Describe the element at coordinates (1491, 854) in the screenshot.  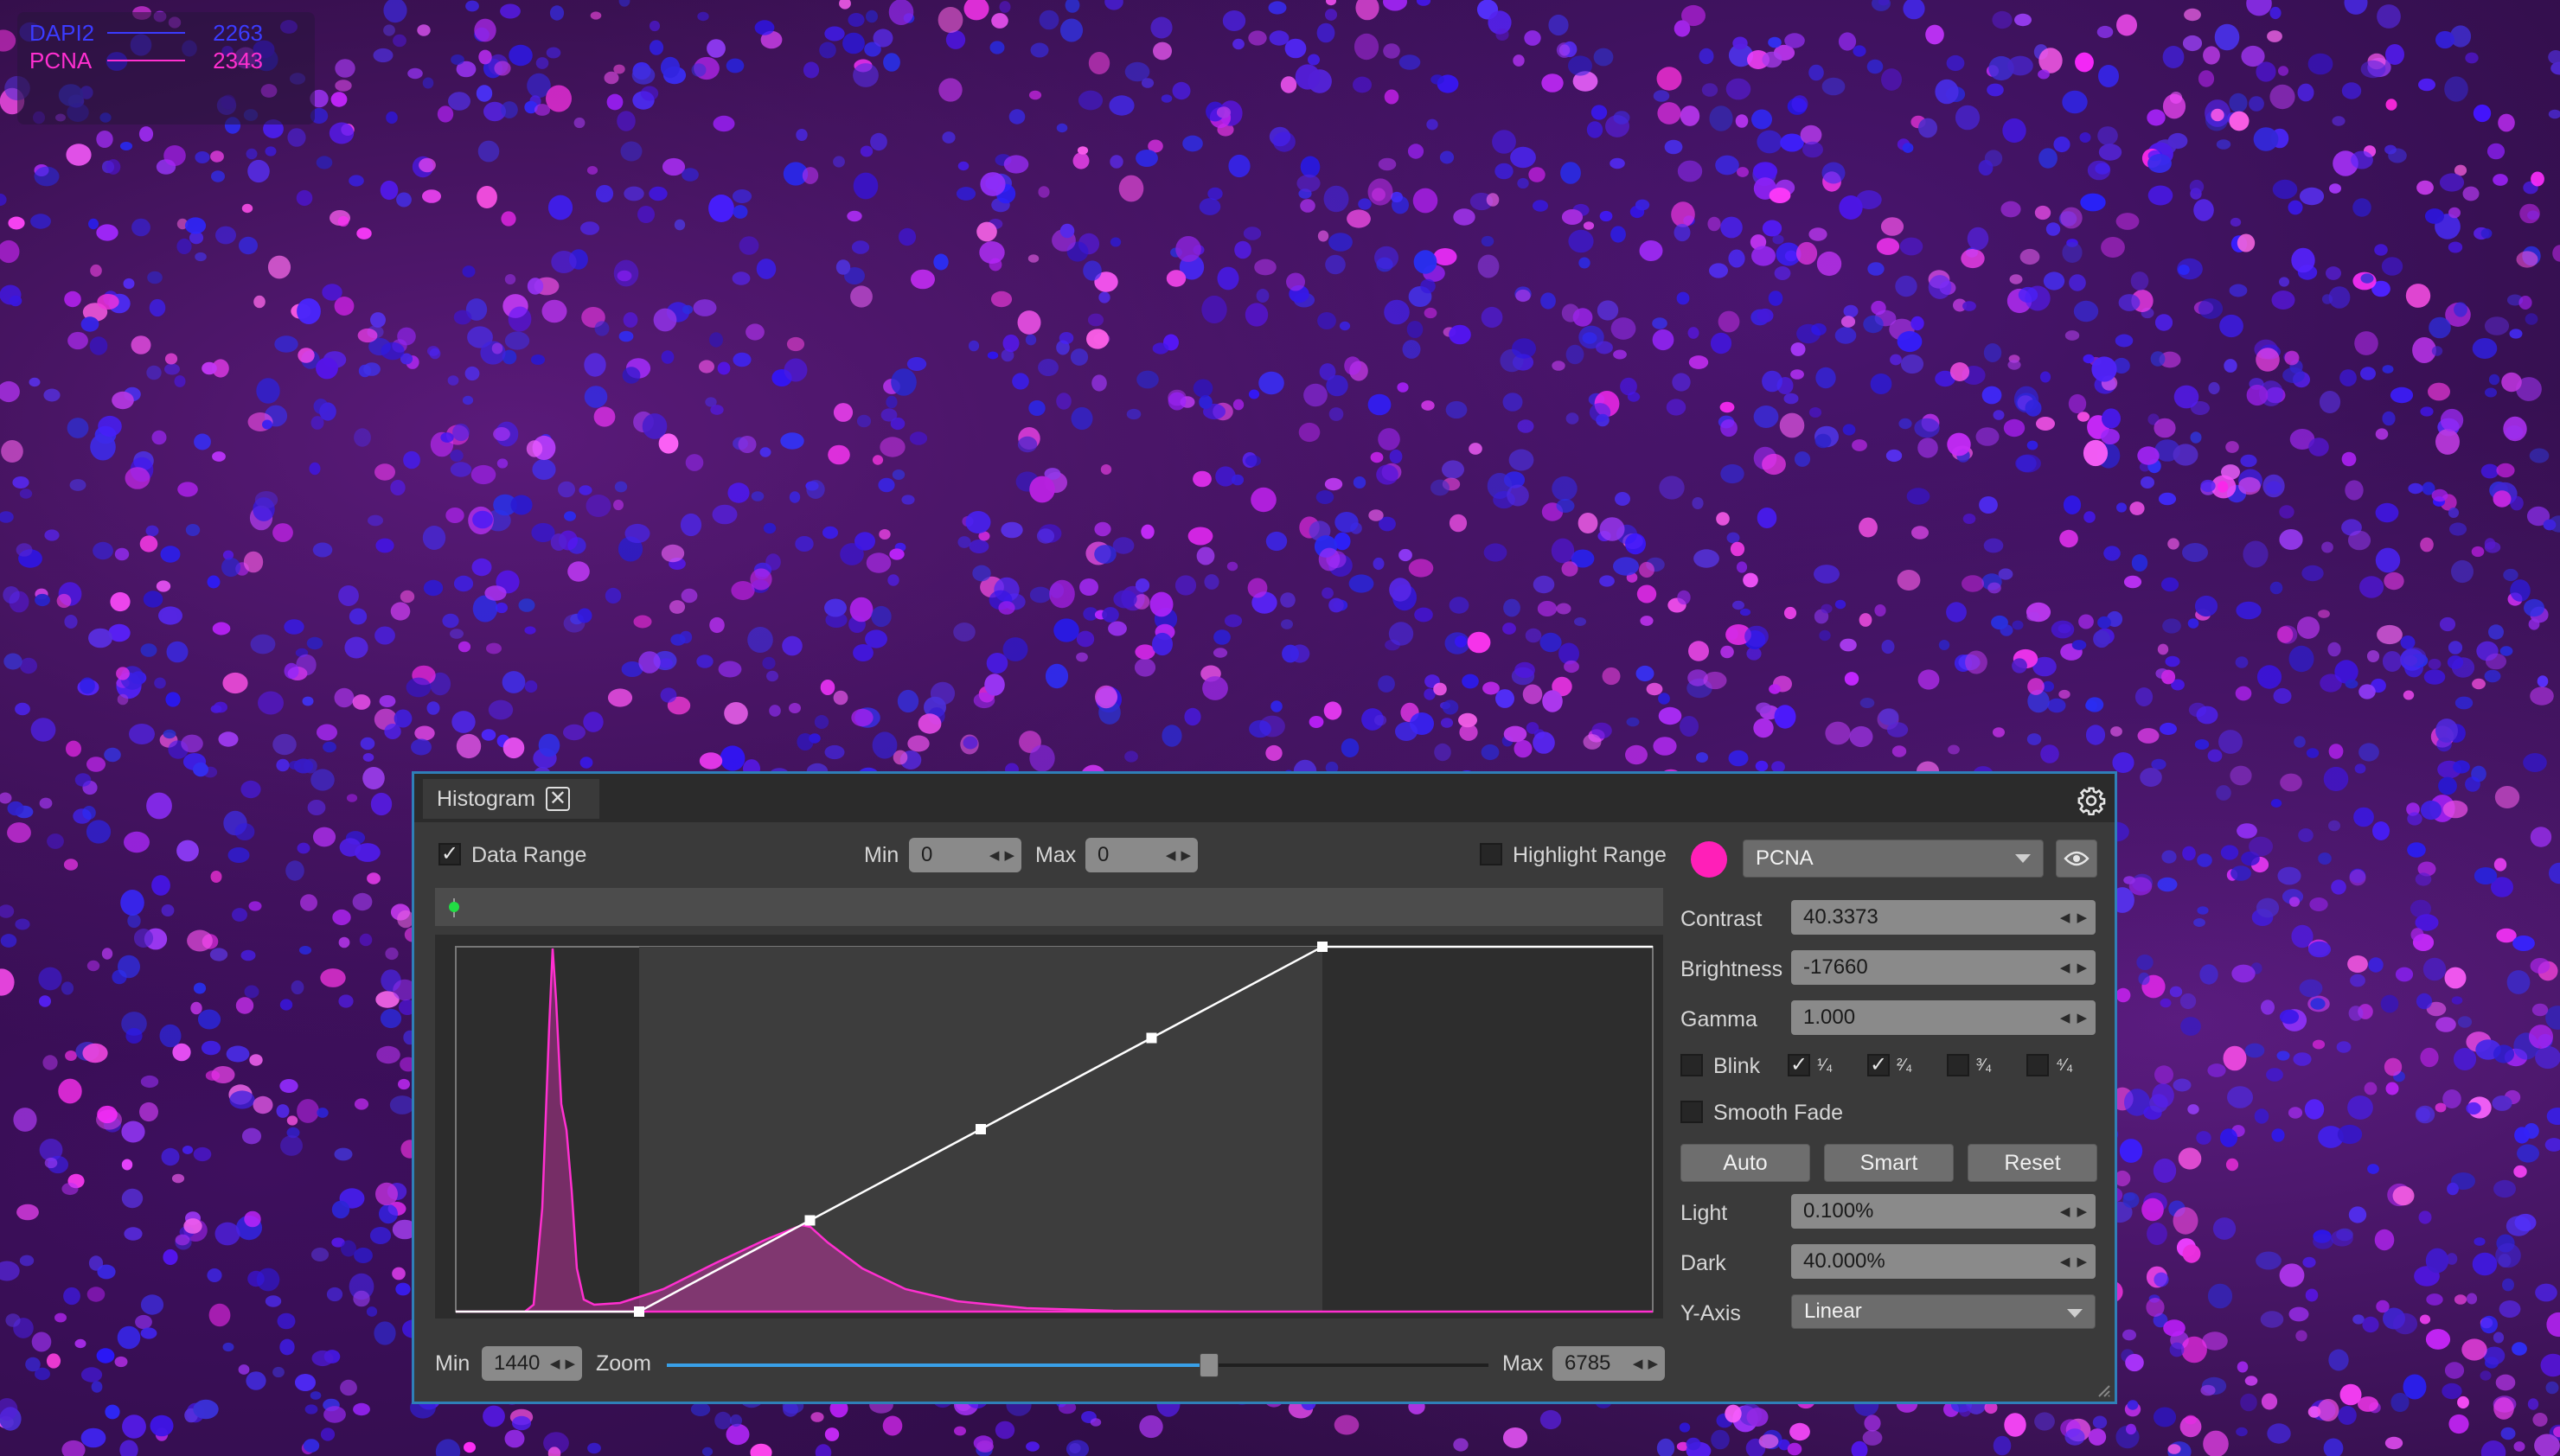
I see `highlight-range-checkbox` at that location.